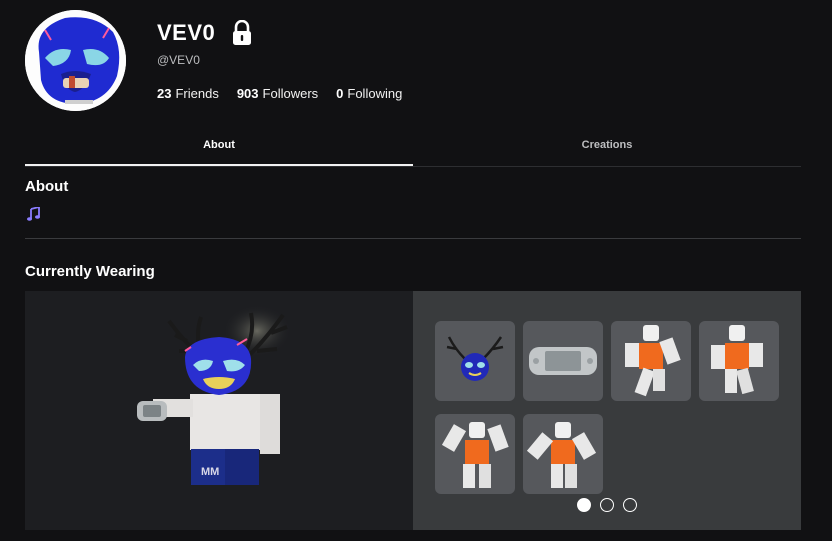  I want to click on lock-icon, so click(242, 32).